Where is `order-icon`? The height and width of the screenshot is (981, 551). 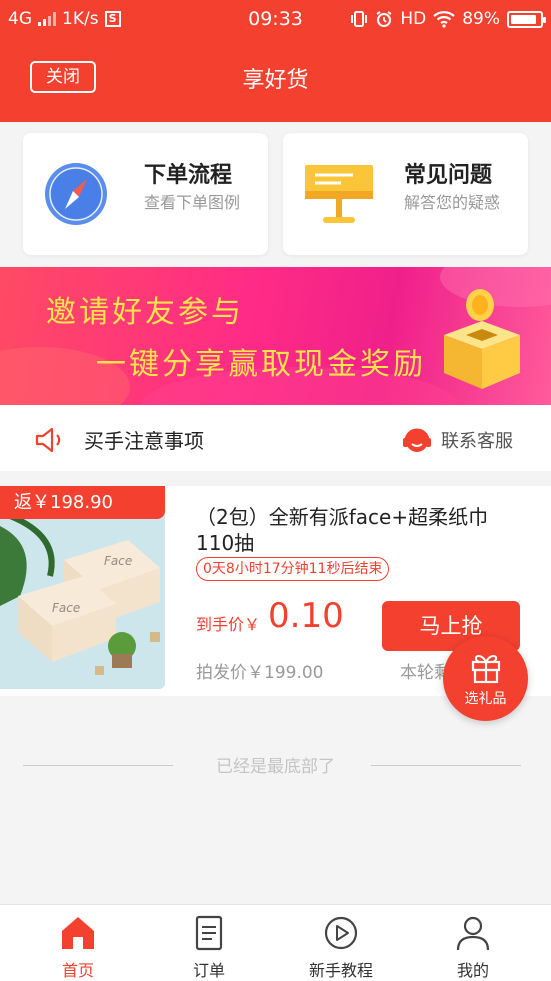
order-icon is located at coordinates (209, 933).